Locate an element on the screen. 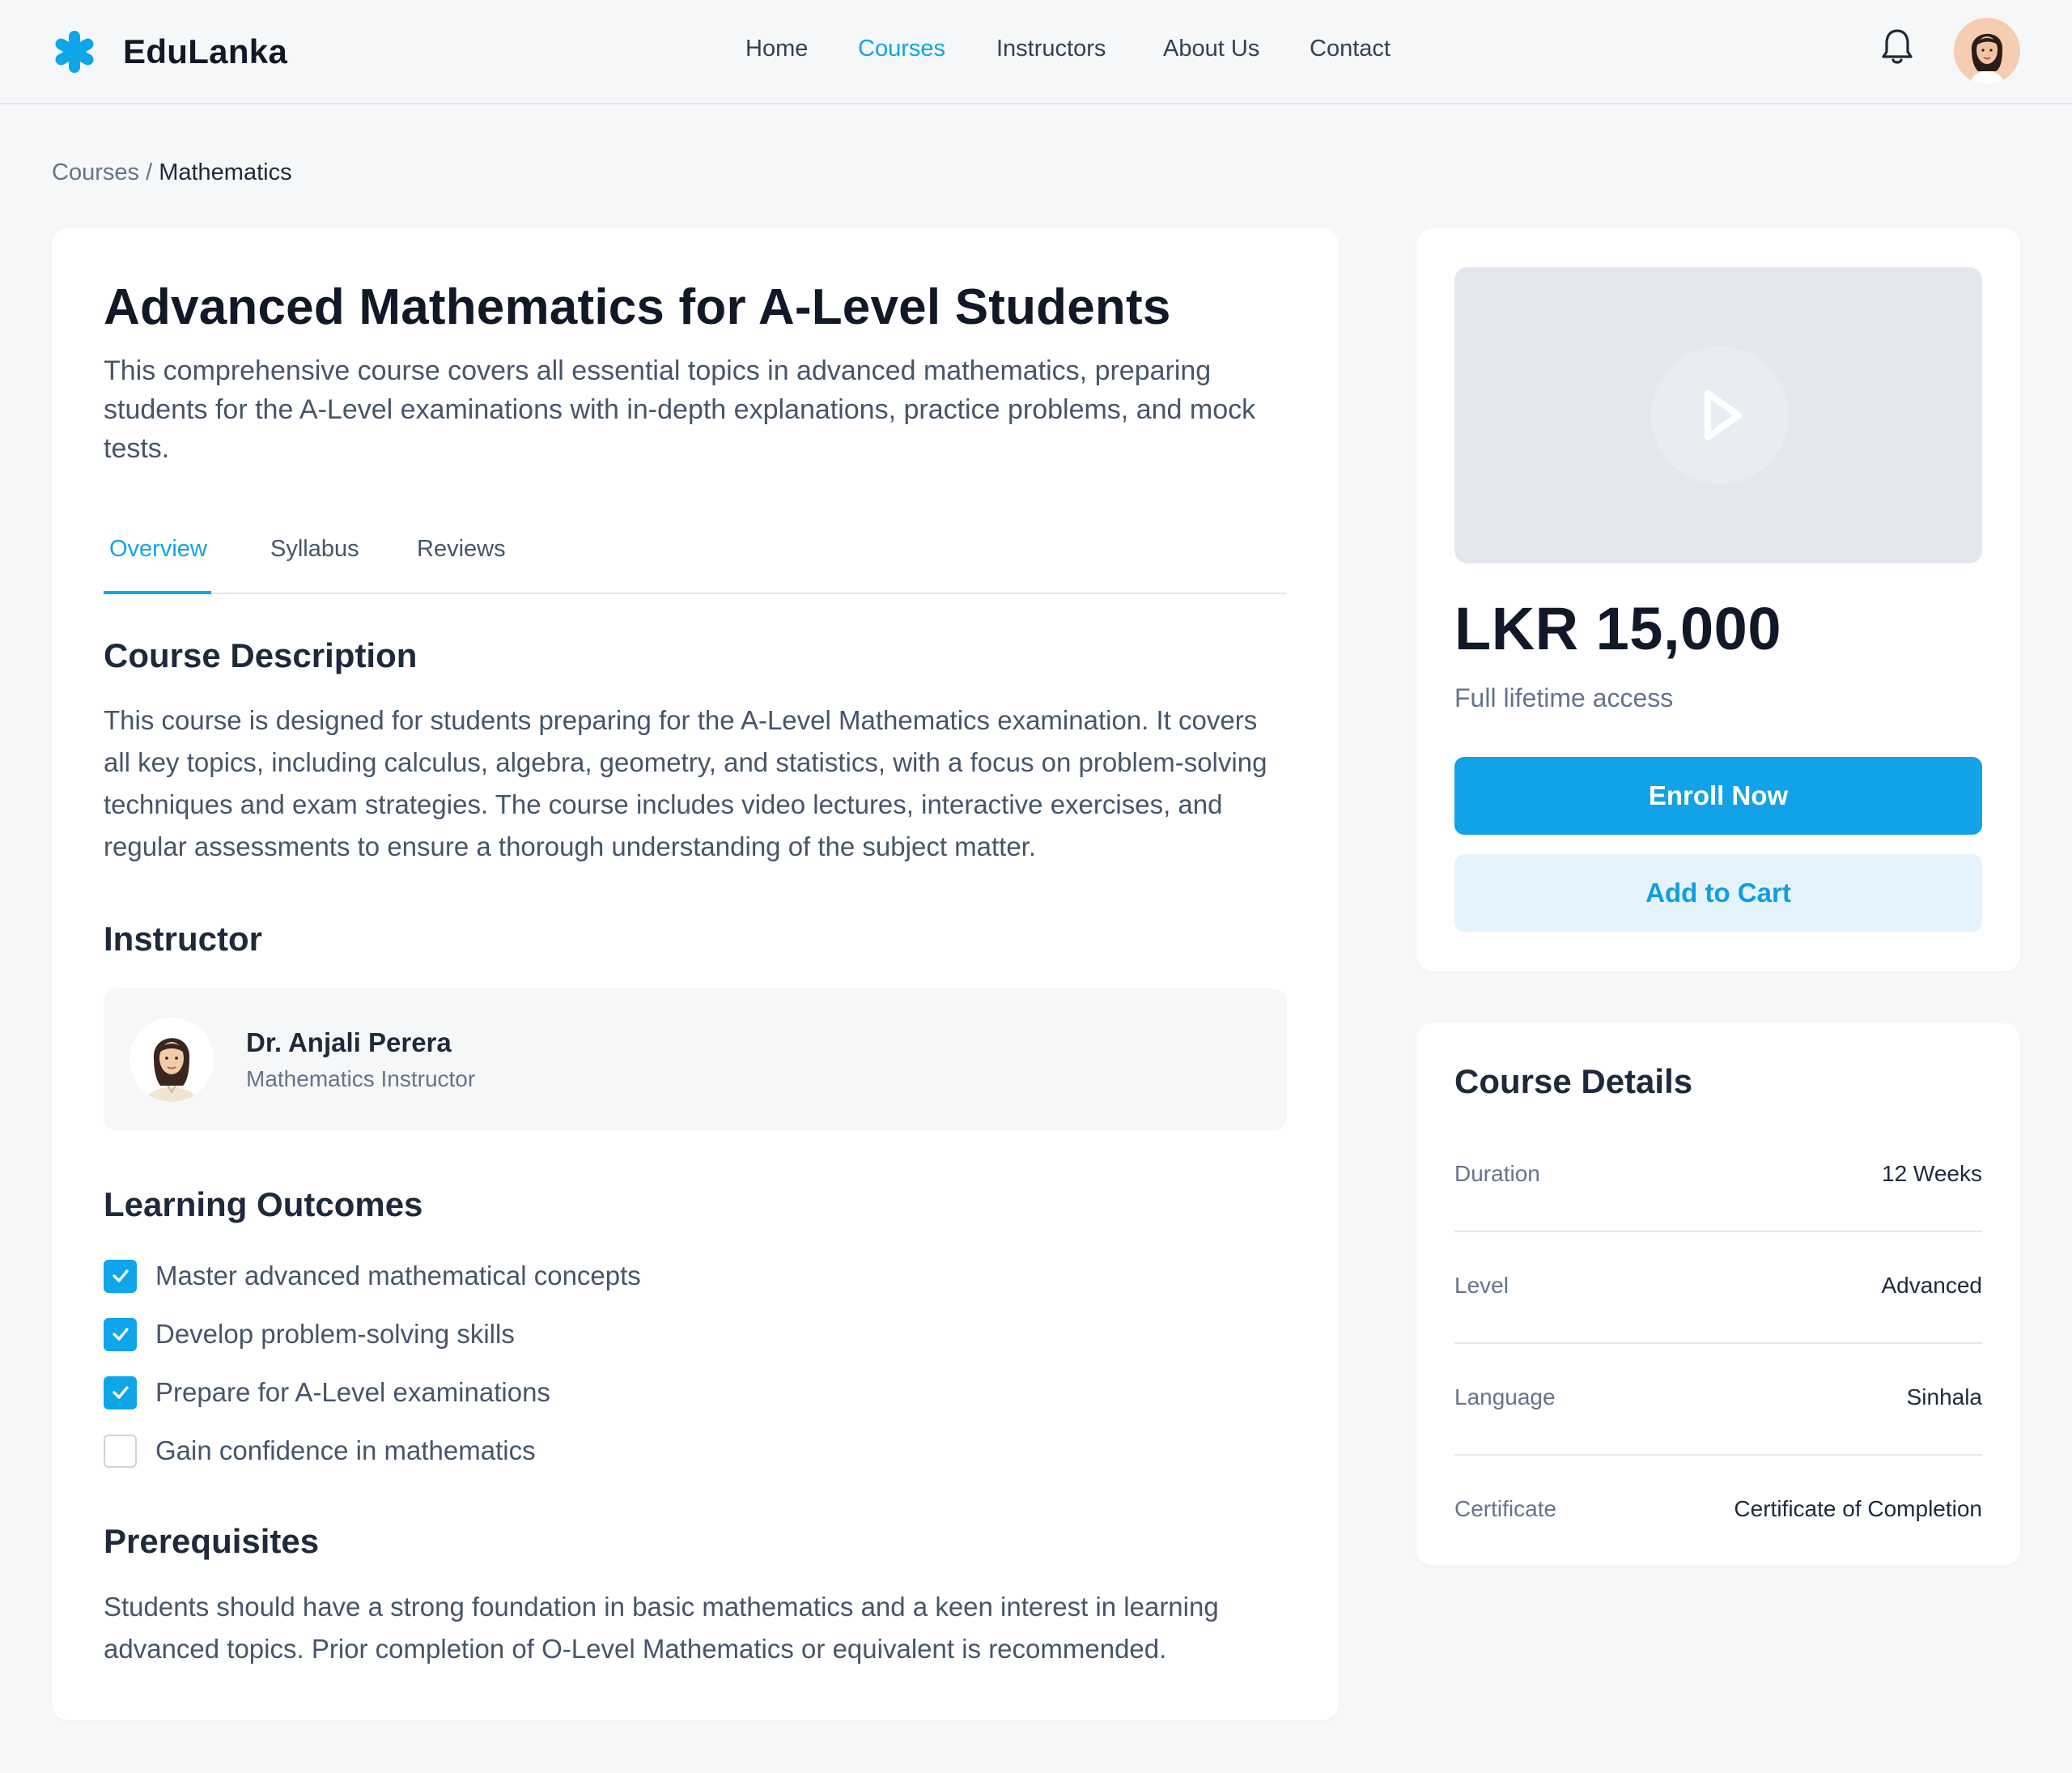  play-button is located at coordinates (1720, 415).